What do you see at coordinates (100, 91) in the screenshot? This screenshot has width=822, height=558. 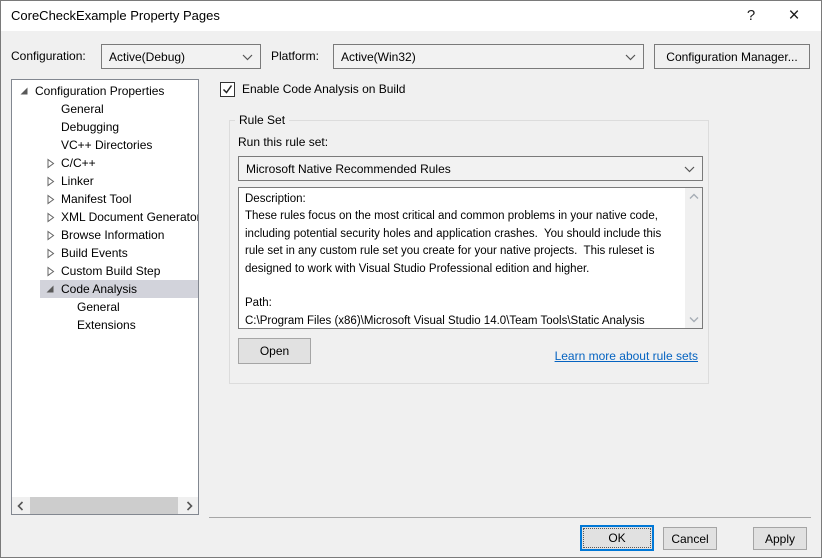 I see `tree-item-label: Configuration Properties` at bounding box center [100, 91].